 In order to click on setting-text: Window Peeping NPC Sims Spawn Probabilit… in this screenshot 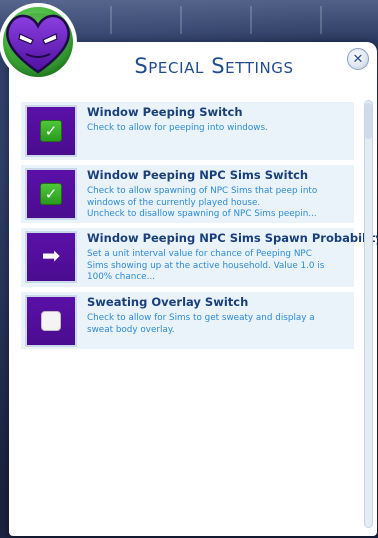, I will do `click(232, 257)`.